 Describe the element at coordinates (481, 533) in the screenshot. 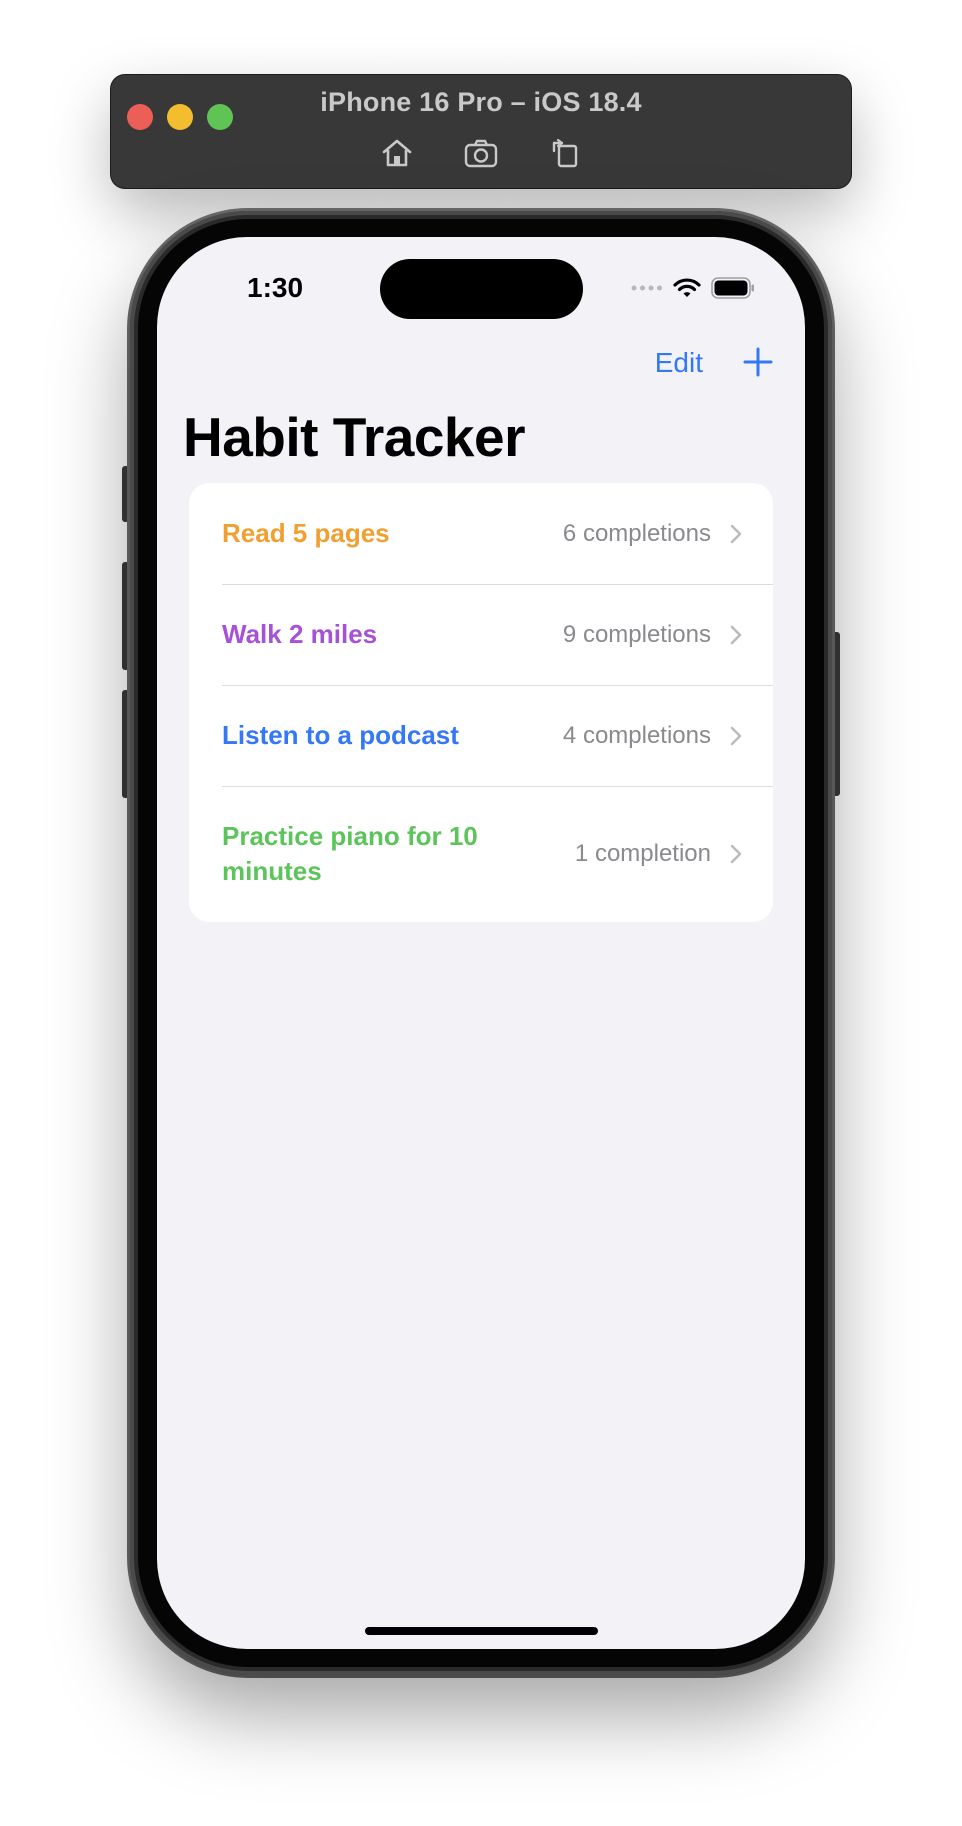

I see `habit-row: Read 5 pages 6 completions` at that location.